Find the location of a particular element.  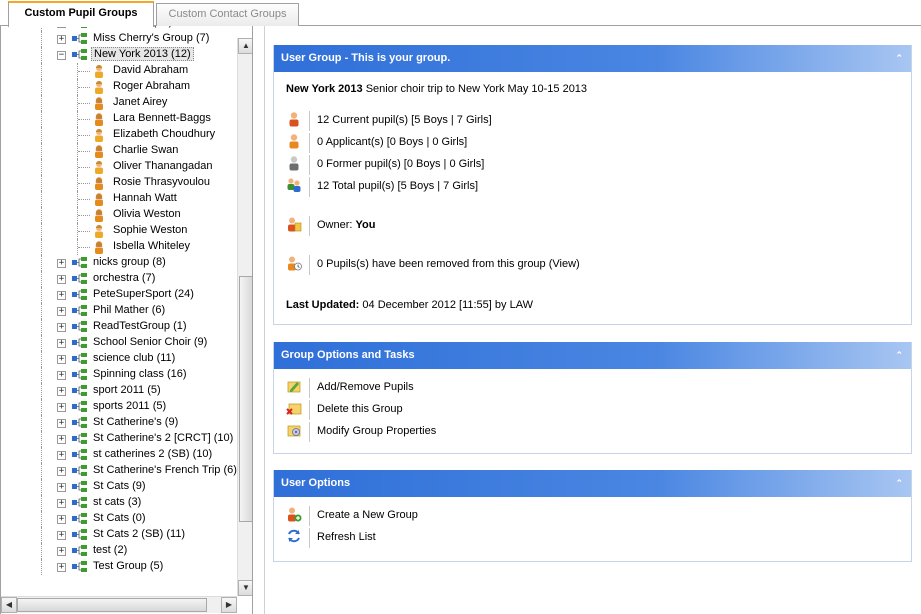

tree-group-item: + St Catherine's 2 [CRCT] (10) is located at coordinates (119, 439).